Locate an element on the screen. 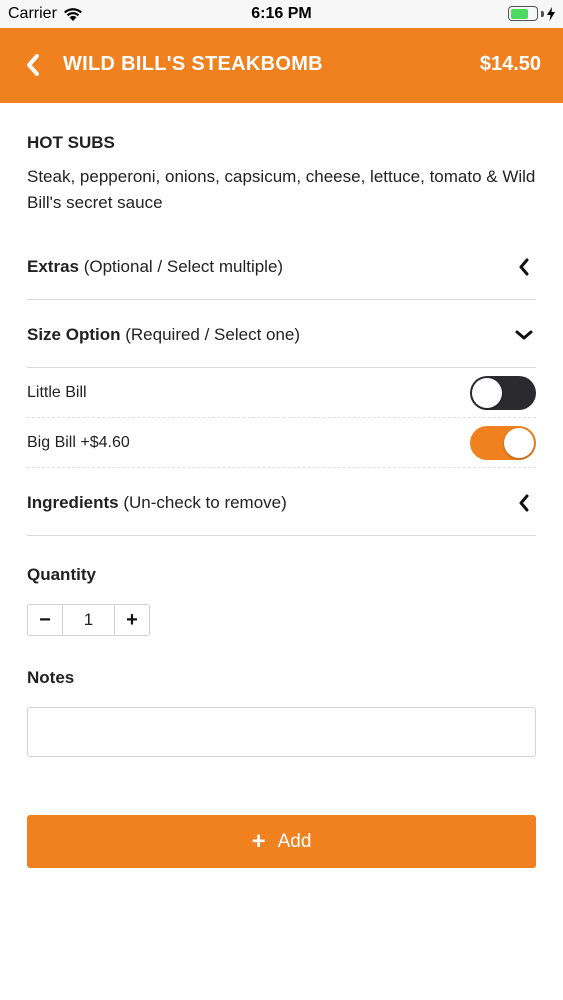 This screenshot has width=563, height=1000. size-title: Size Option is located at coordinates (74, 334).